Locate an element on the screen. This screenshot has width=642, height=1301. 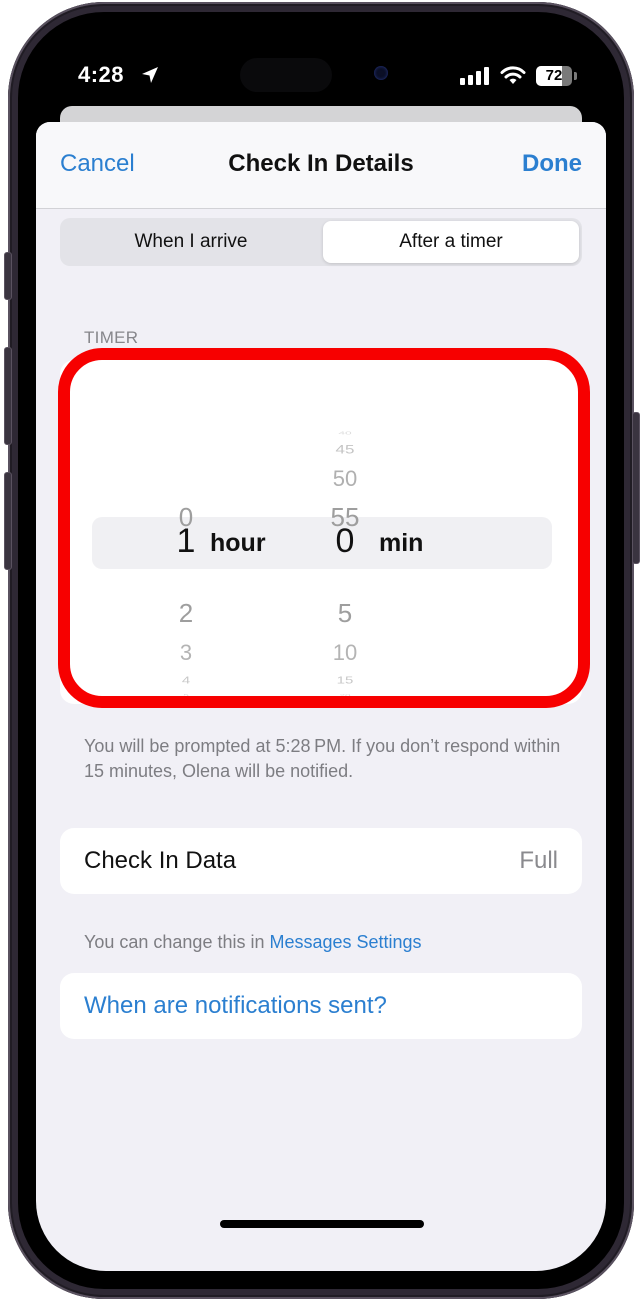
location-arrow-icon is located at coordinates (150, 75).